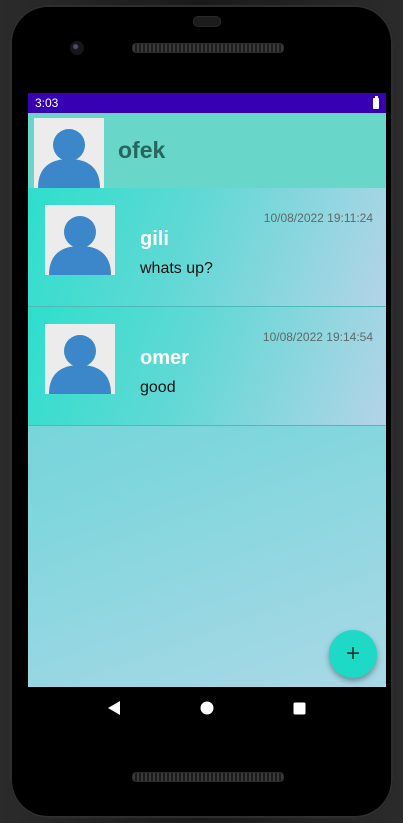  I want to click on home-circle-icon, so click(207, 708).